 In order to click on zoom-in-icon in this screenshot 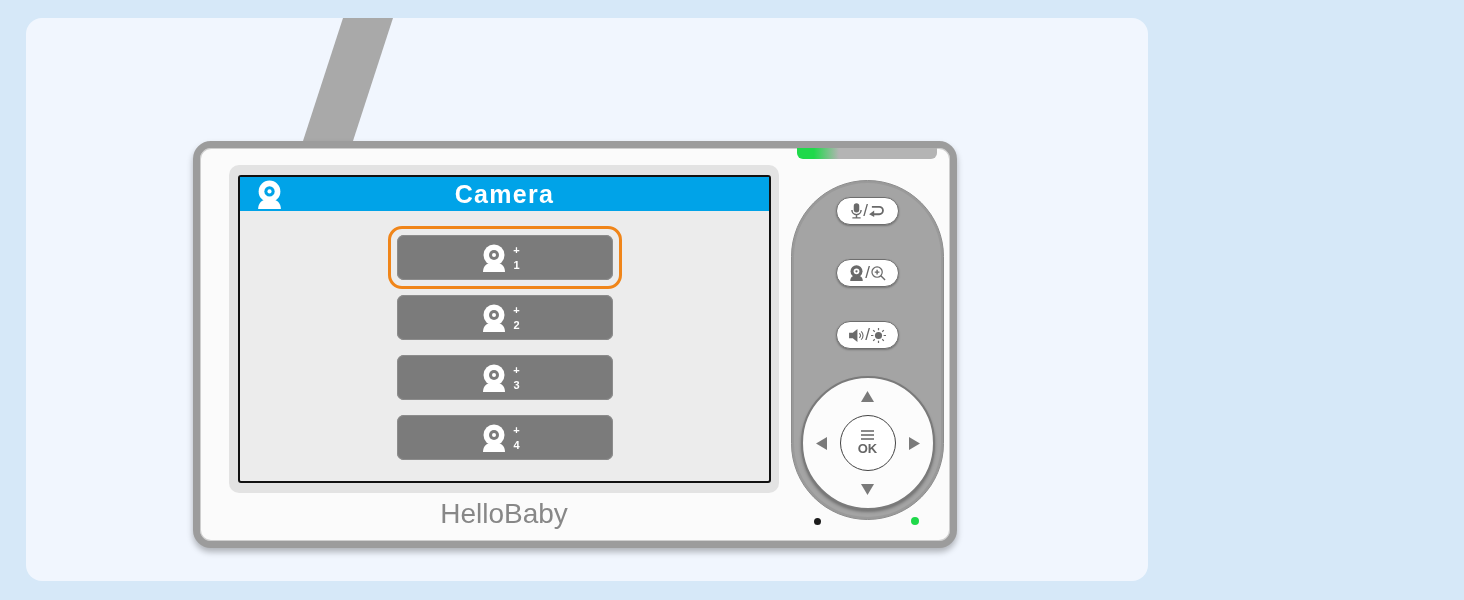, I will do `click(878, 273)`.